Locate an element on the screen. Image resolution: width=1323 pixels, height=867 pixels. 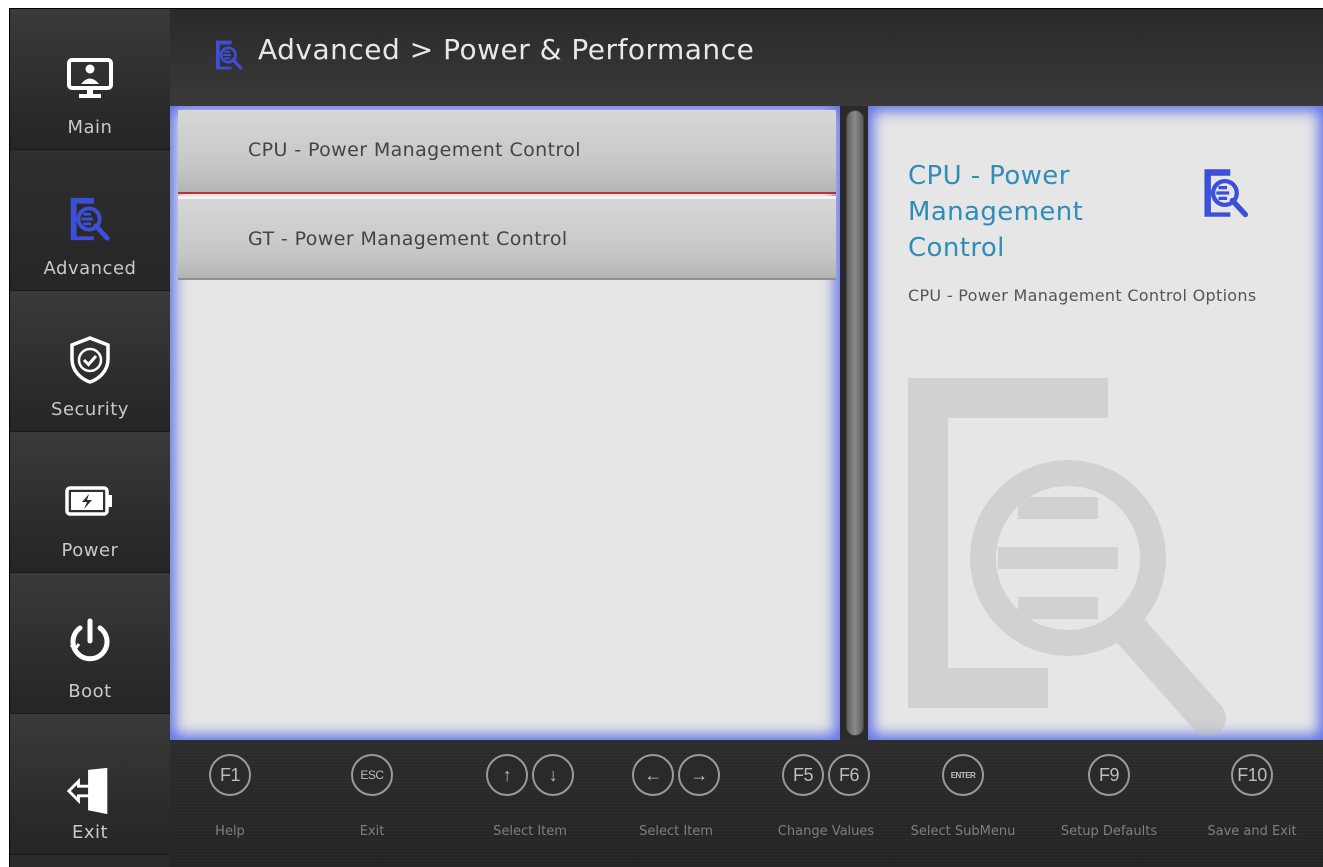
exit-door-icon is located at coordinates (90, 791).